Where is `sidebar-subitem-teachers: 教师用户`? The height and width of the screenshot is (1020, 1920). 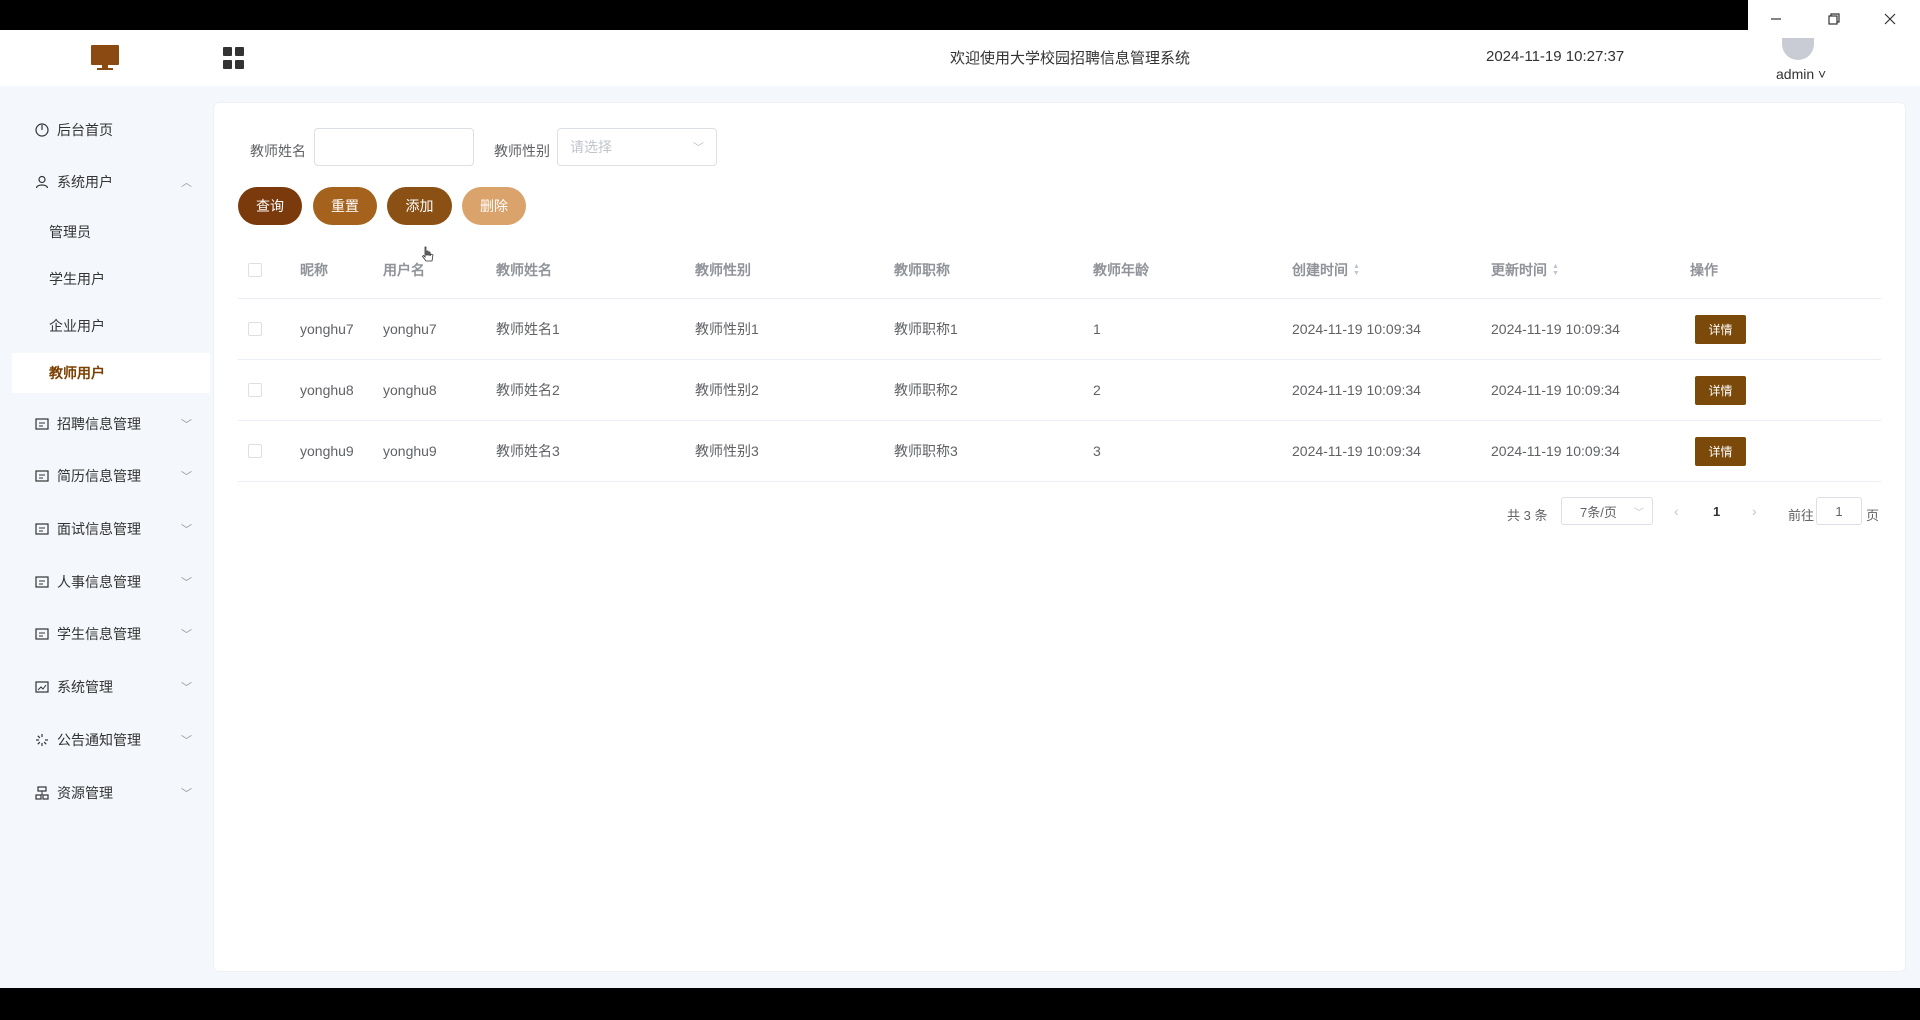
sidebar-subitem-teachers: 教师用户 is located at coordinates (111, 373).